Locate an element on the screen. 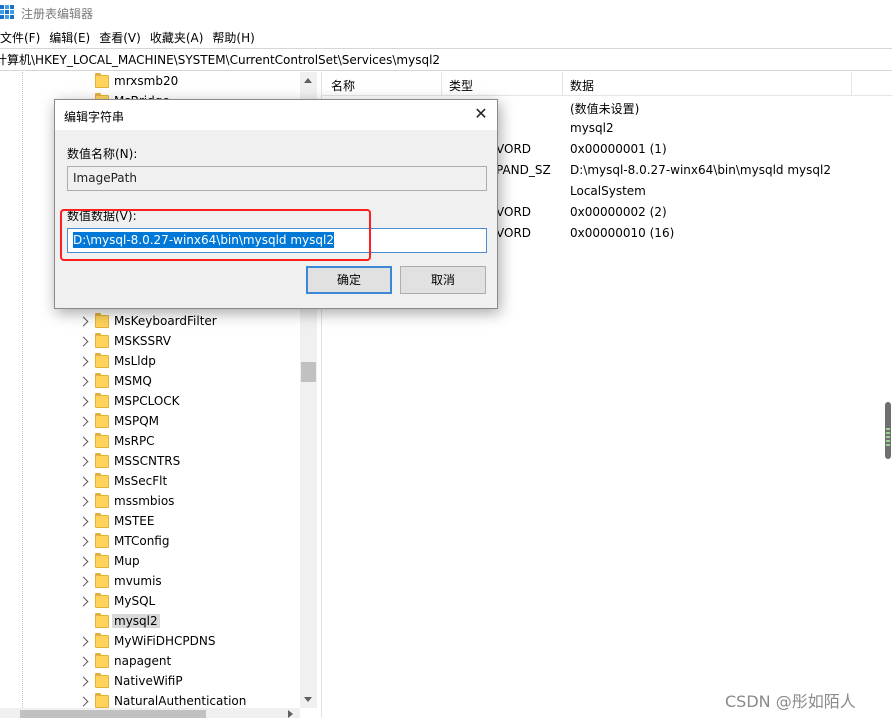 The image size is (892, 718). tree-item: MsKeyboardFilter is located at coordinates (150, 322).